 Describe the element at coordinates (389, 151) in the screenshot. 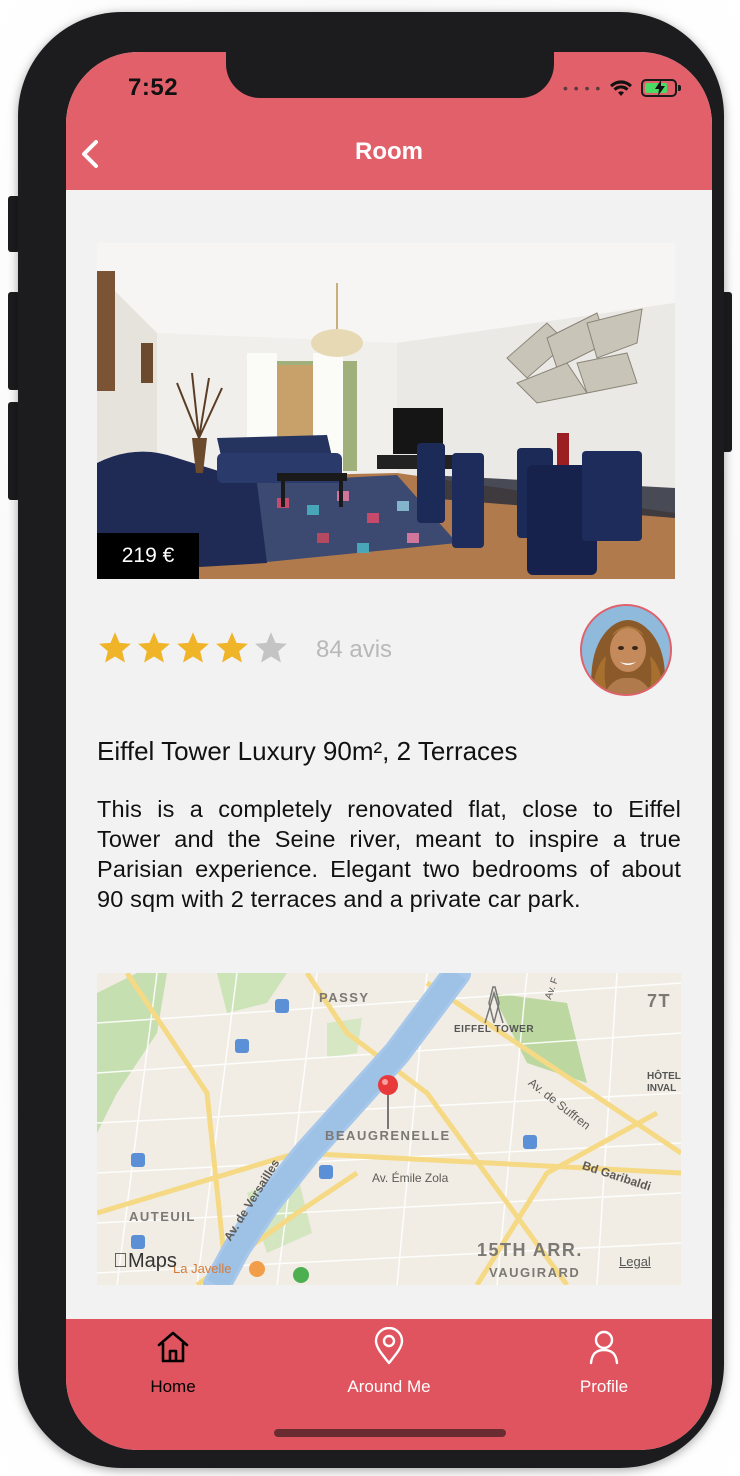

I see `page-title: Room` at that location.